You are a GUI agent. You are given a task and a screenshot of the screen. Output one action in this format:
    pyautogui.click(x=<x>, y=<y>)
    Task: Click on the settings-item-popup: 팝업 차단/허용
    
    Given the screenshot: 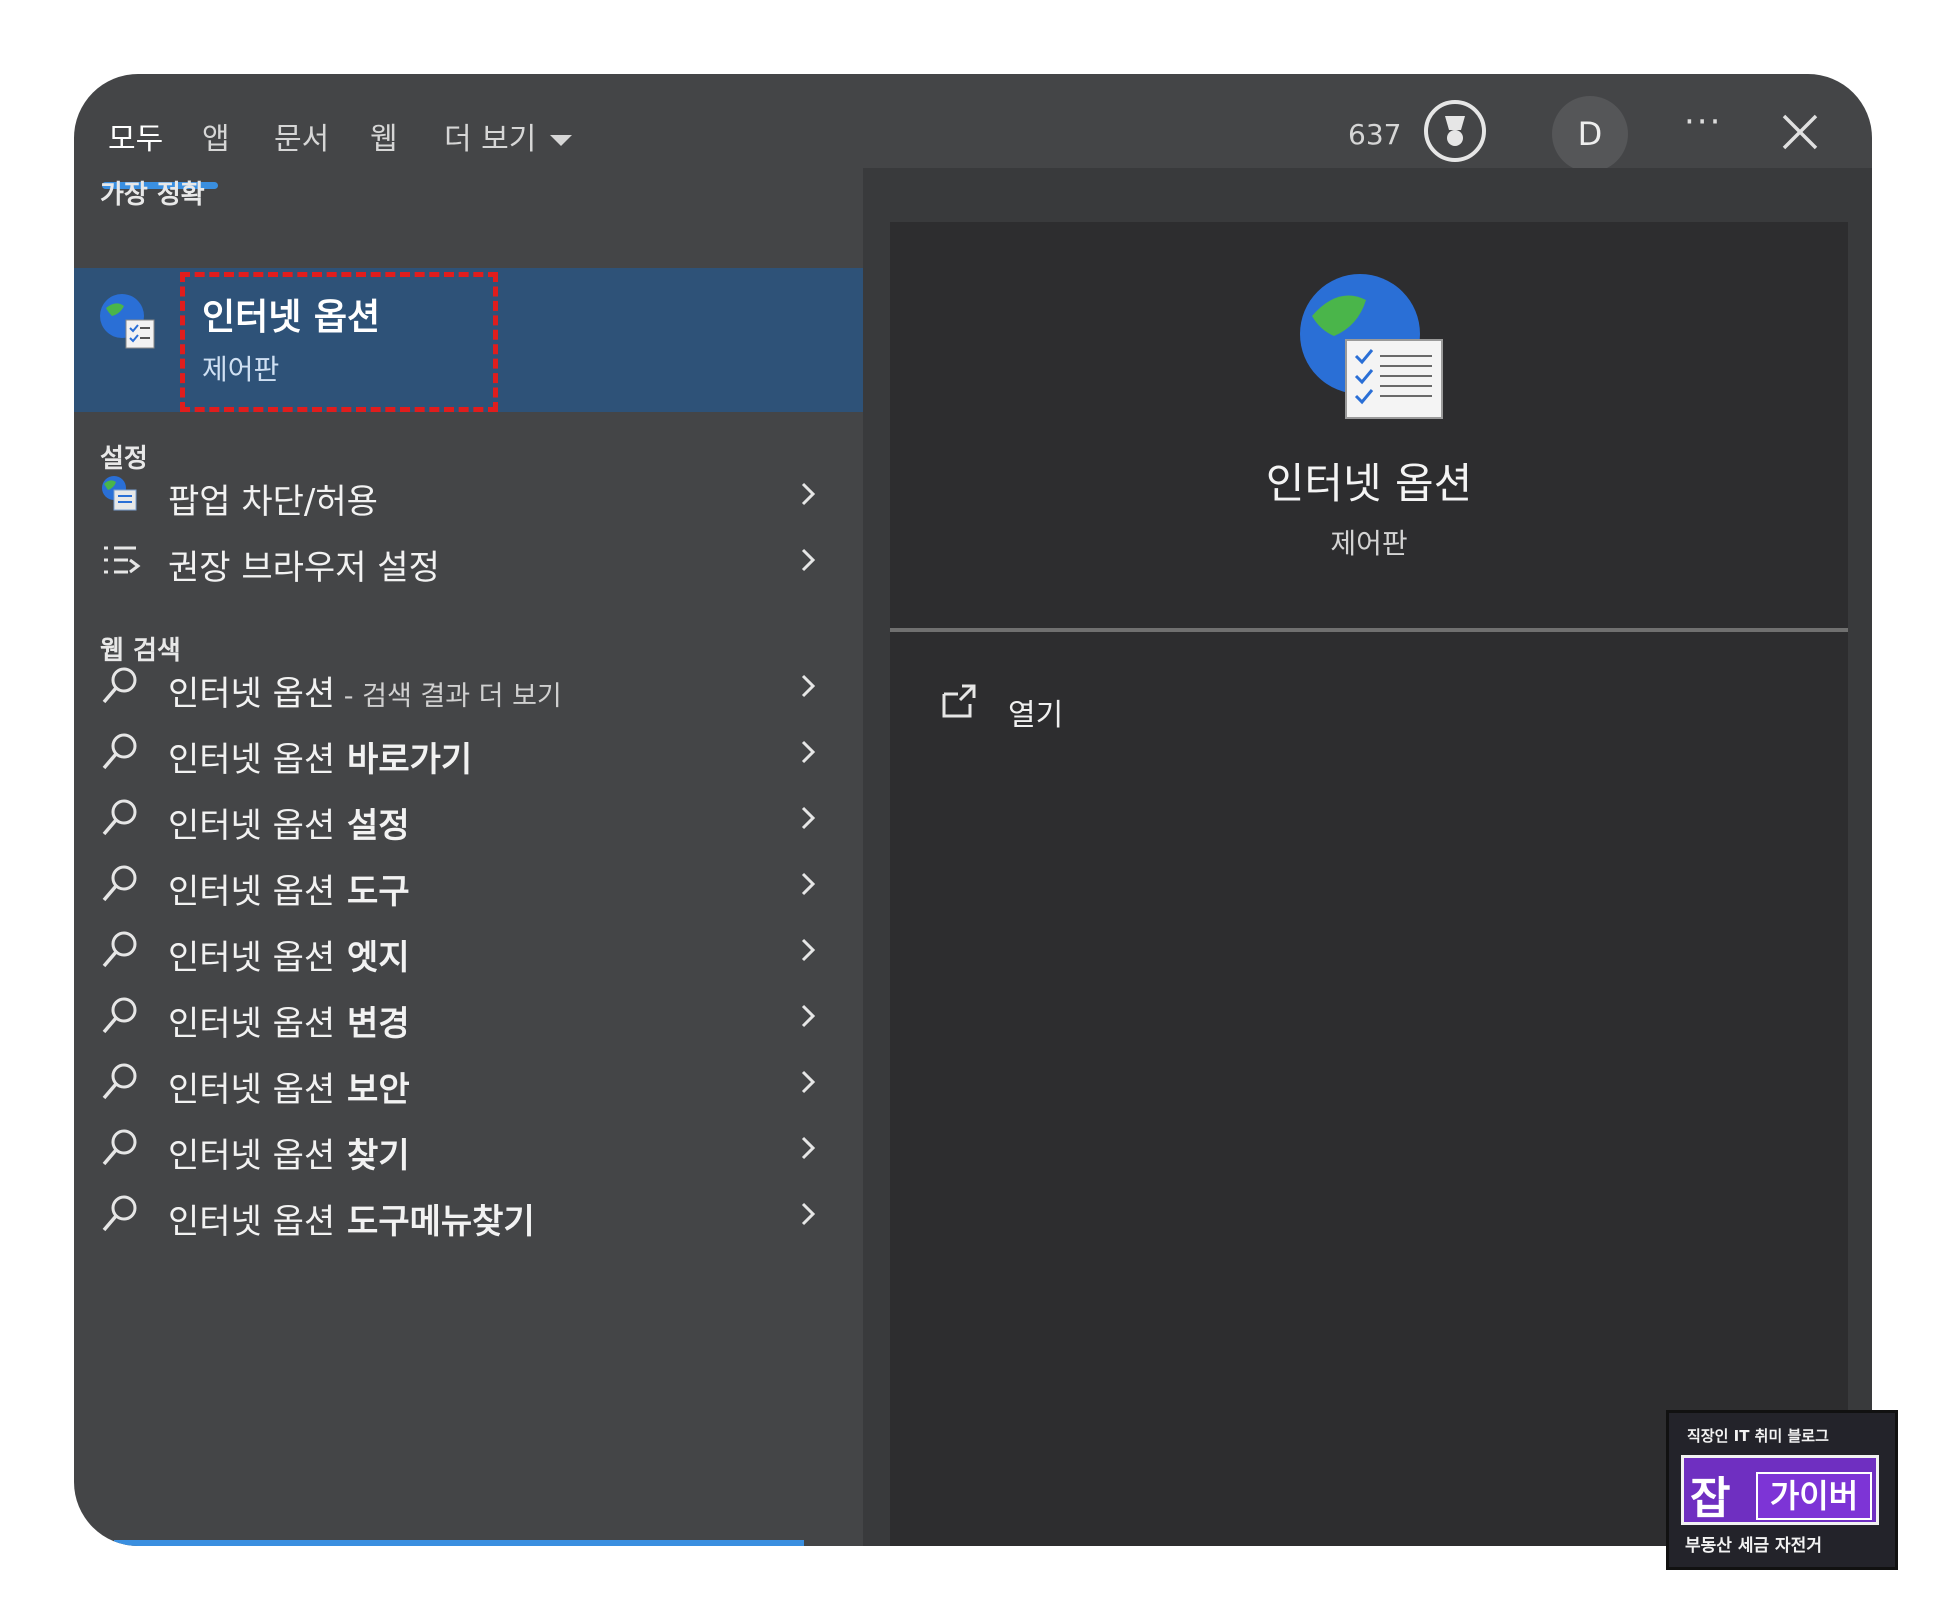 What is the action you would take?
    pyautogui.click(x=468, y=494)
    